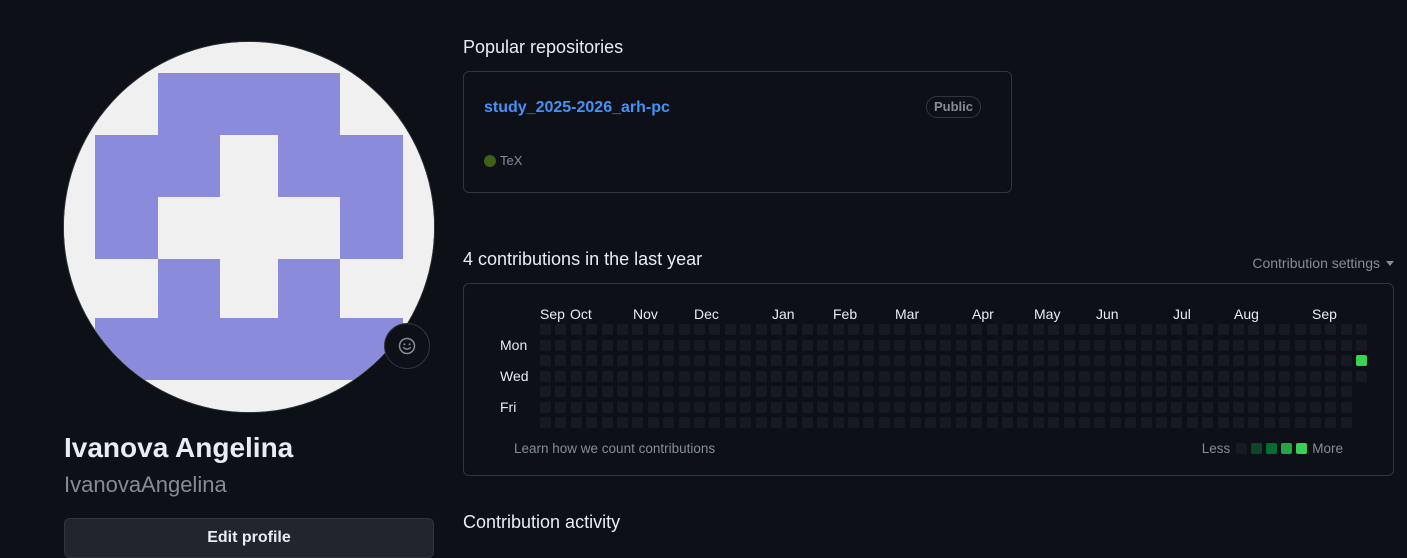 This screenshot has height=558, width=1407. Describe the element at coordinates (577, 108) in the screenshot. I see `repo-link: study_2025-2026_arh-pc` at that location.